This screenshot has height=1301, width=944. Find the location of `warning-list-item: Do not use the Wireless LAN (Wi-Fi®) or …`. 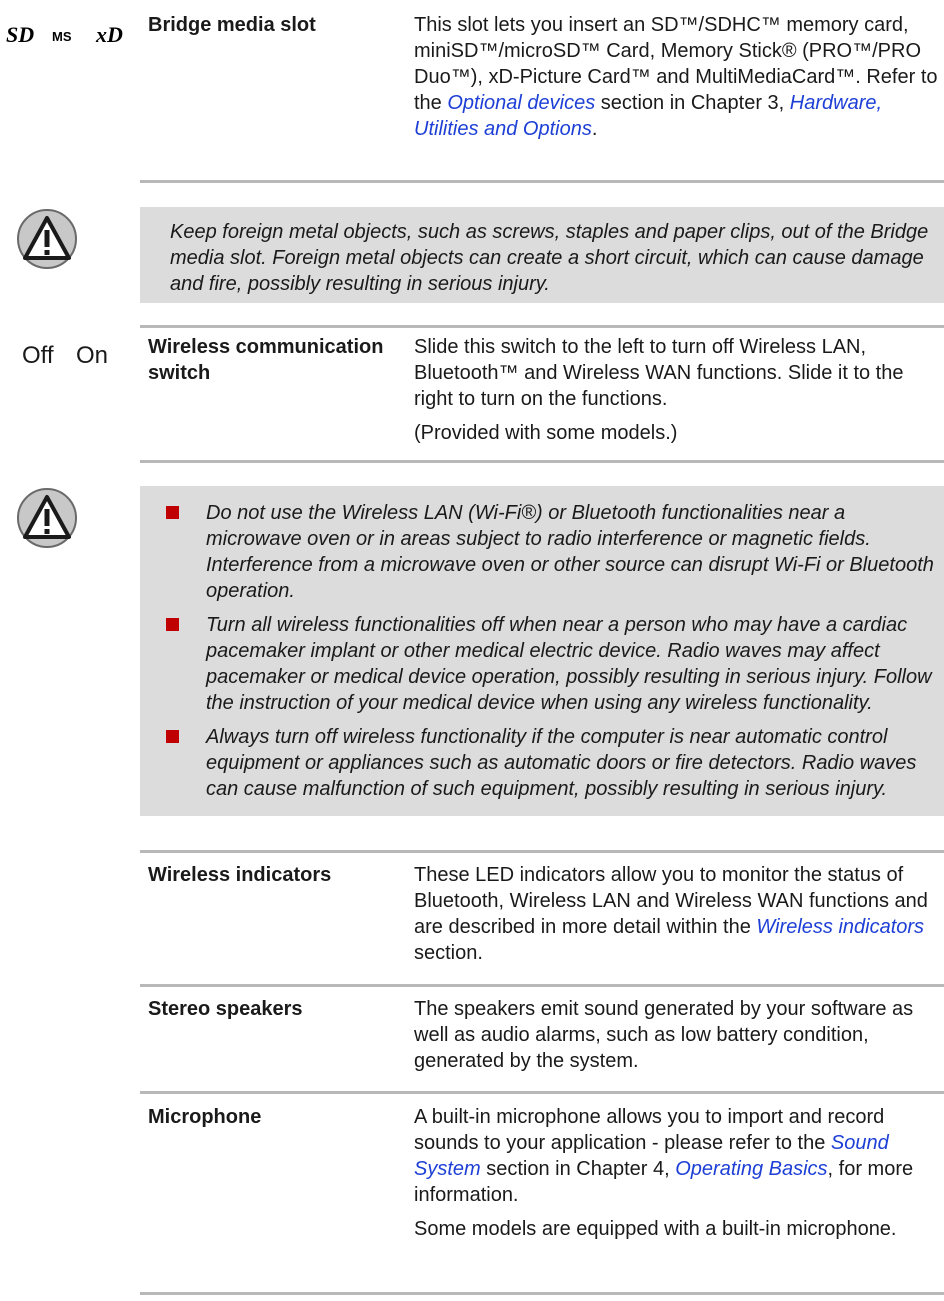

warning-list-item: Do not use the Wireless LAN (Wi-Fi®) or … is located at coordinates (553, 552).